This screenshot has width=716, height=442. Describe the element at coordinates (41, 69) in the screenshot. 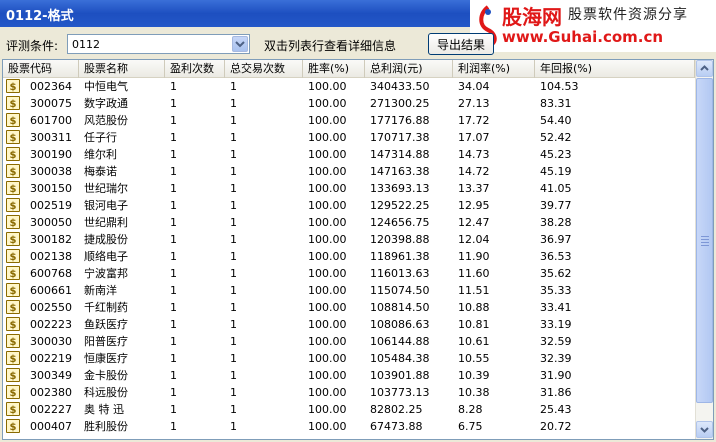

I see `column-header-code: 股票代码` at that location.